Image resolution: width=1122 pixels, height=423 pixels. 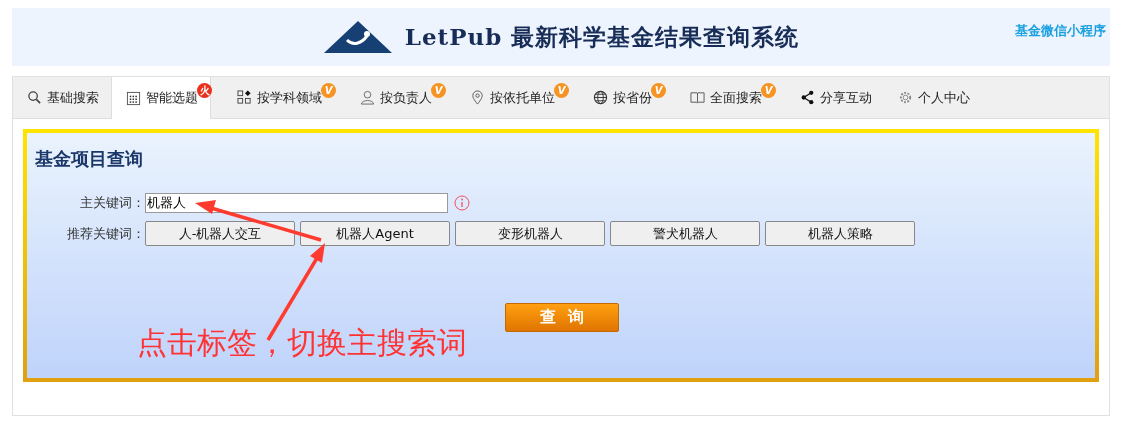 I want to click on pin-icon, so click(x=477, y=97).